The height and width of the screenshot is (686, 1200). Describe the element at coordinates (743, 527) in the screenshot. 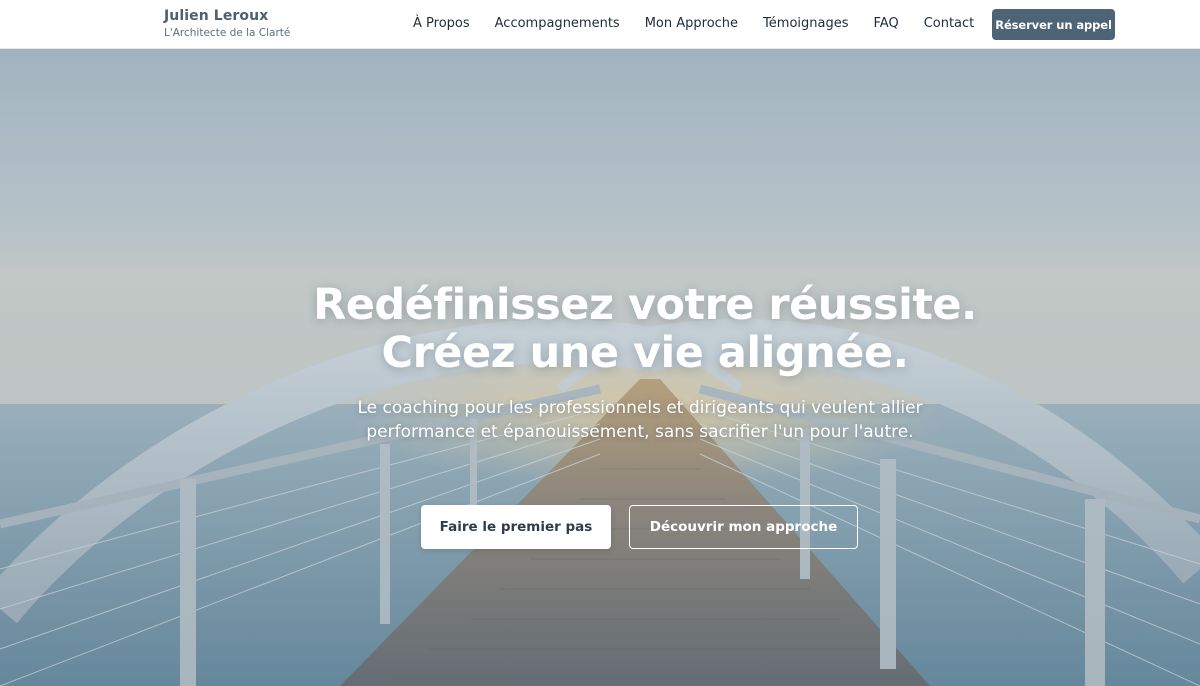

I see `discover-approach-button: Découvrir mon approche` at that location.